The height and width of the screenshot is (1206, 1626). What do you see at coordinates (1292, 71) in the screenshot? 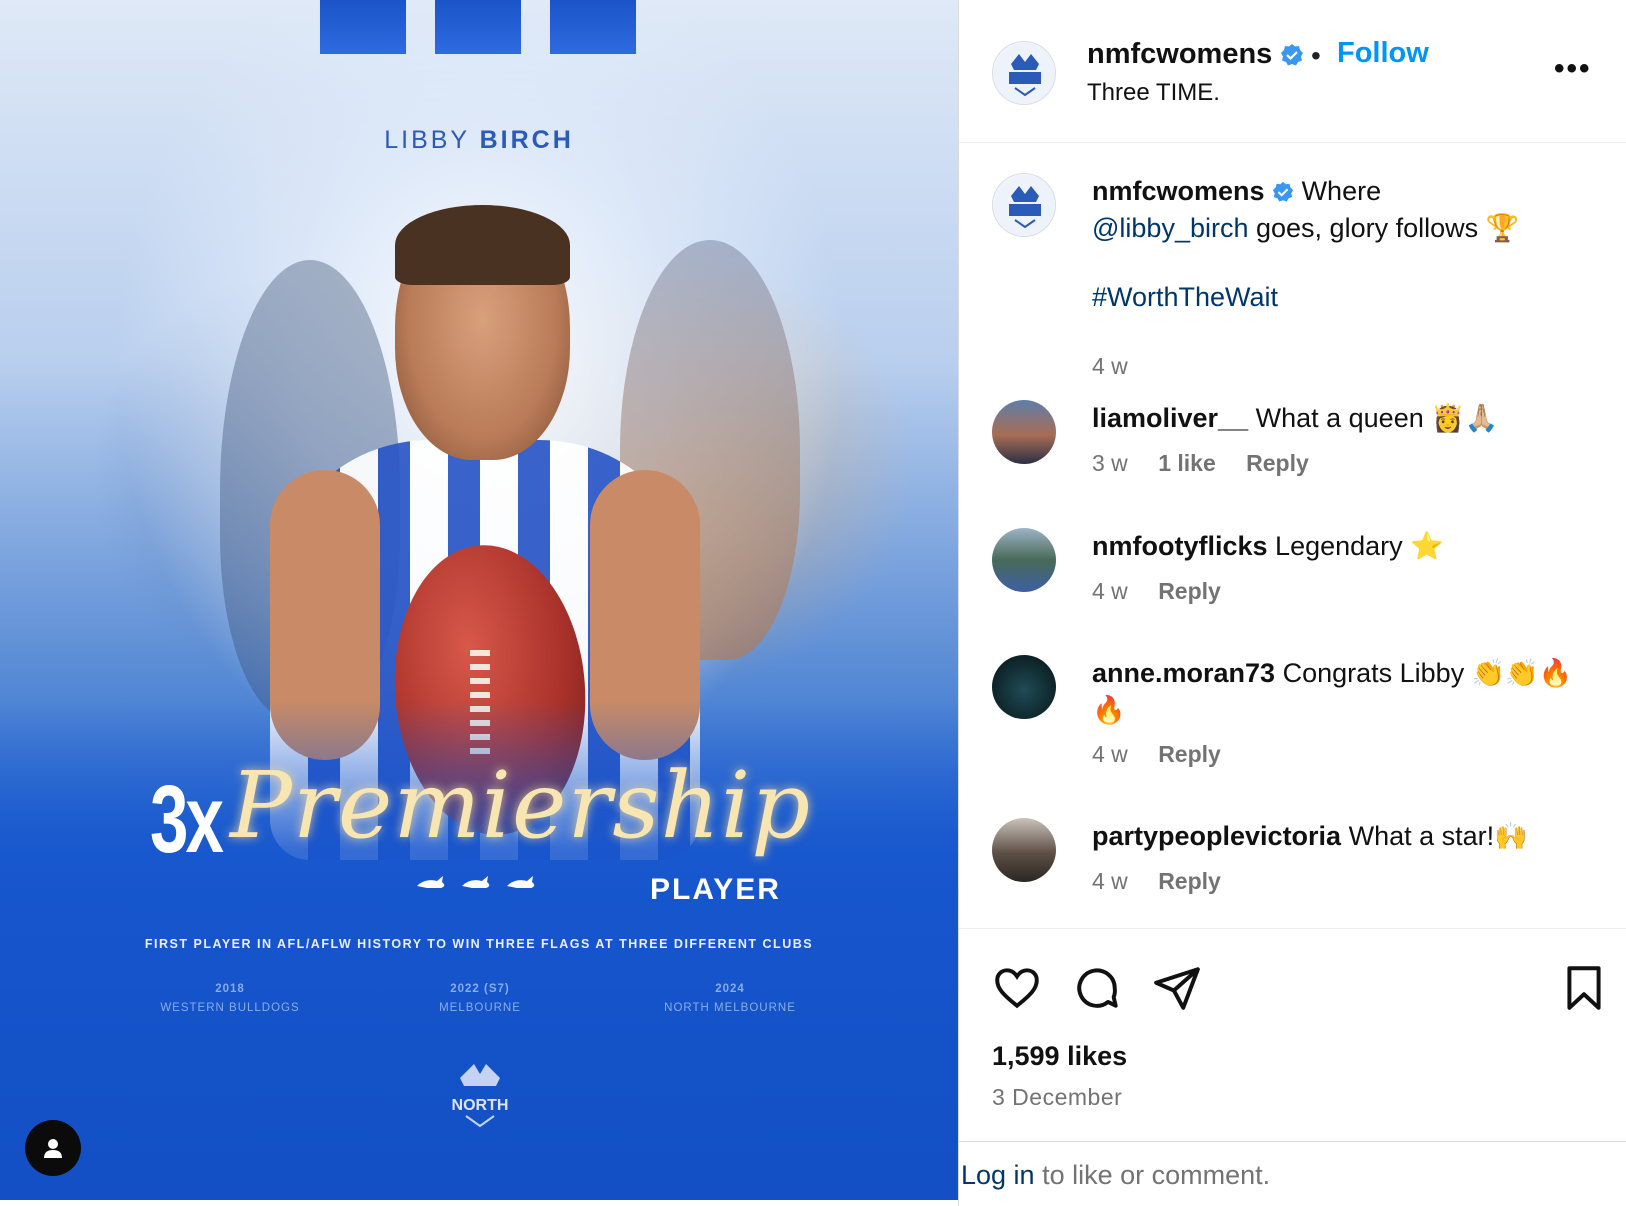
I see `post-header: nmfcwomens • Follow Three TIME. •••` at bounding box center [1292, 71].